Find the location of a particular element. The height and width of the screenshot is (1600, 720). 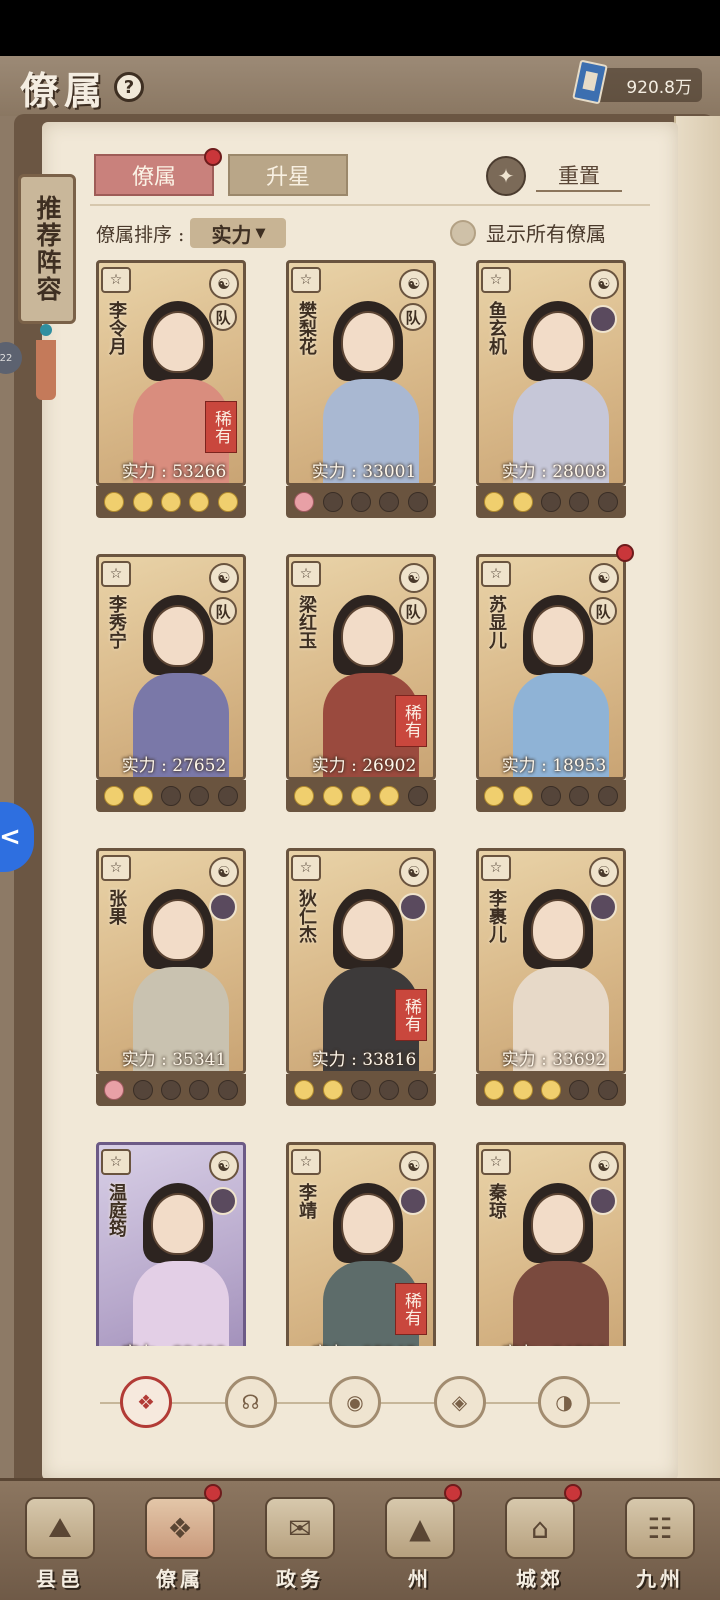

tab-star-up-label: 升星 is located at coordinates (287, 177).